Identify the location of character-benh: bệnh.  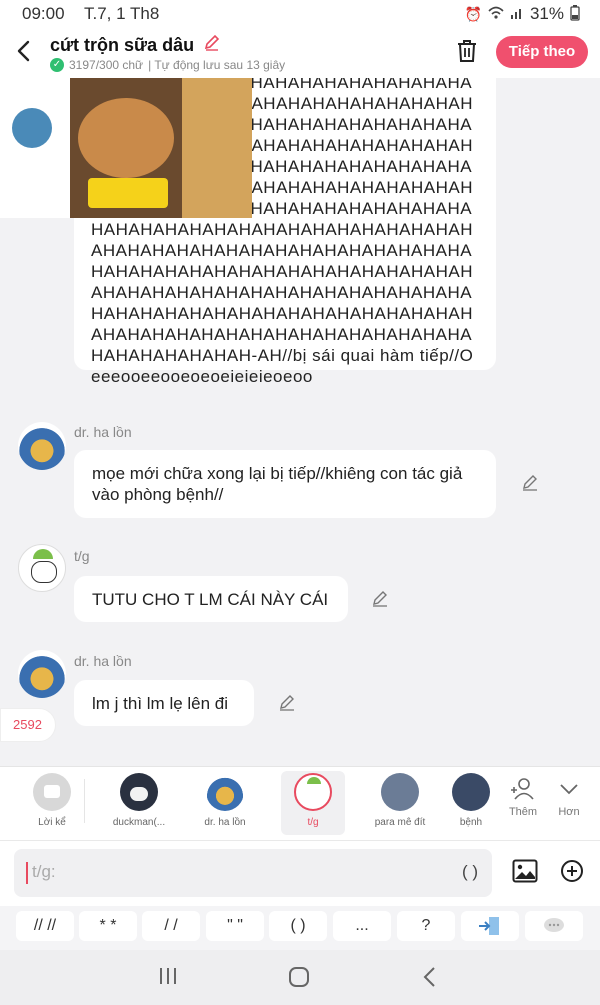
(471, 803).